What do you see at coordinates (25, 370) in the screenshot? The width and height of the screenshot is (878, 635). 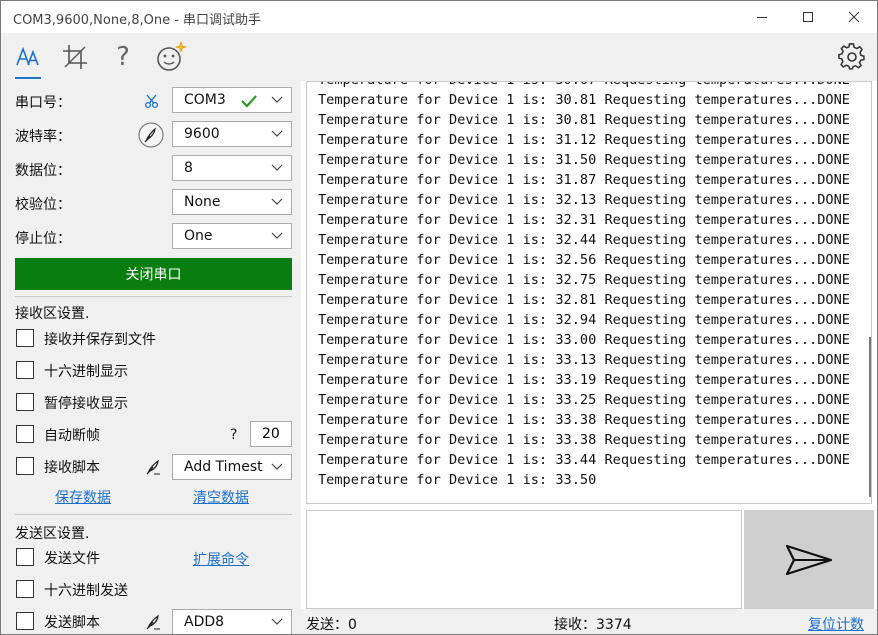 I see `hex-display-checkbox` at bounding box center [25, 370].